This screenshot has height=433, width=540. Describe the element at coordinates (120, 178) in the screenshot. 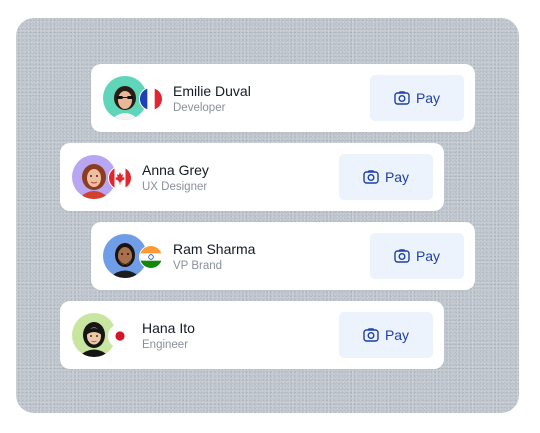

I see `canada-flag-icon` at that location.